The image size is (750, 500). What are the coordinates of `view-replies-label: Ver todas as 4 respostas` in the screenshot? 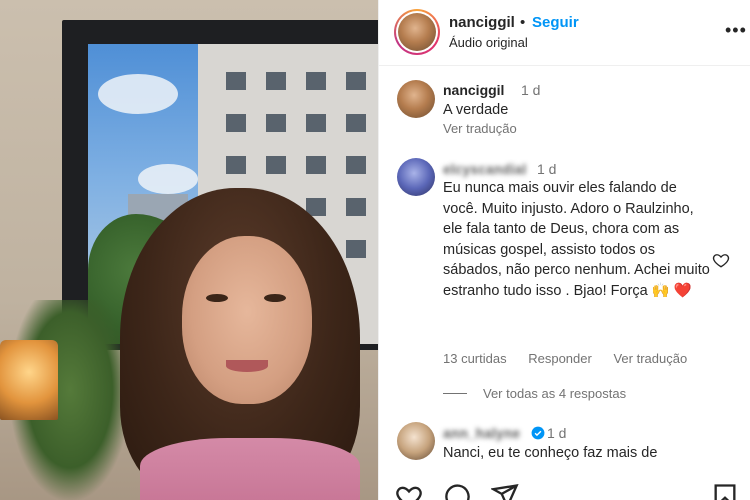 It's located at (555, 393).